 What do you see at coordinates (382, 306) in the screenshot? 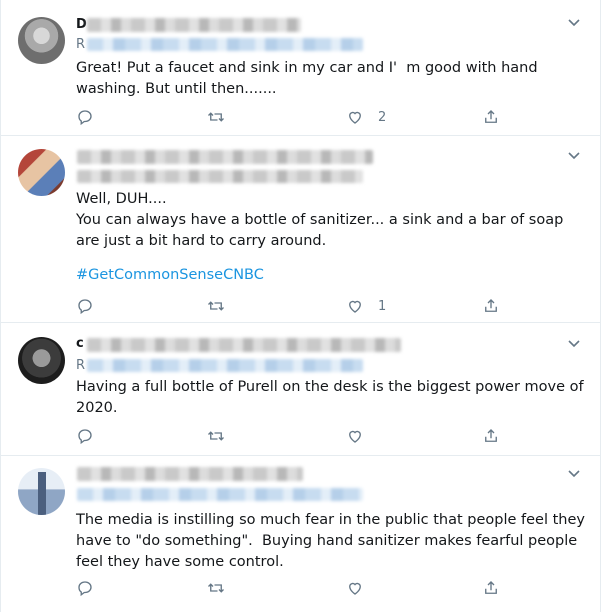
I see `like-count: 1` at bounding box center [382, 306].